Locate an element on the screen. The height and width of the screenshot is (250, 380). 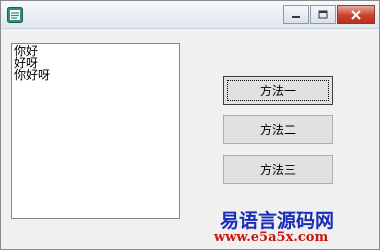
minimize-icon is located at coordinates (296, 16).